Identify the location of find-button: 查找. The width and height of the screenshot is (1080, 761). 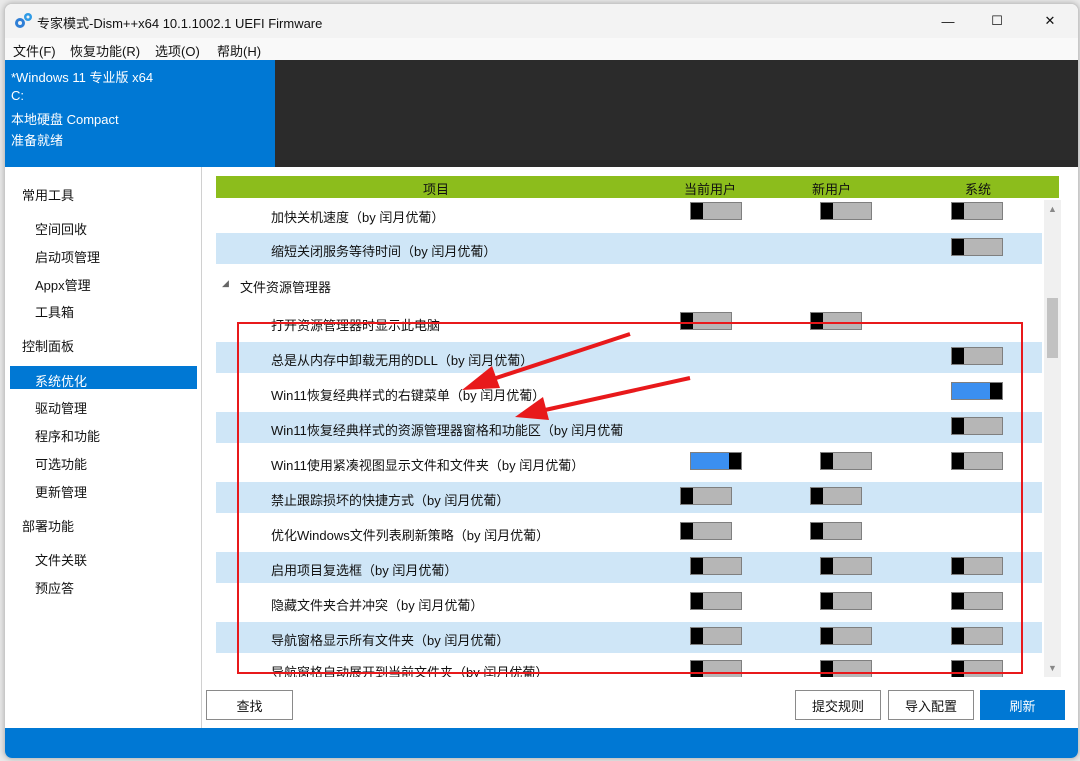
(249, 705).